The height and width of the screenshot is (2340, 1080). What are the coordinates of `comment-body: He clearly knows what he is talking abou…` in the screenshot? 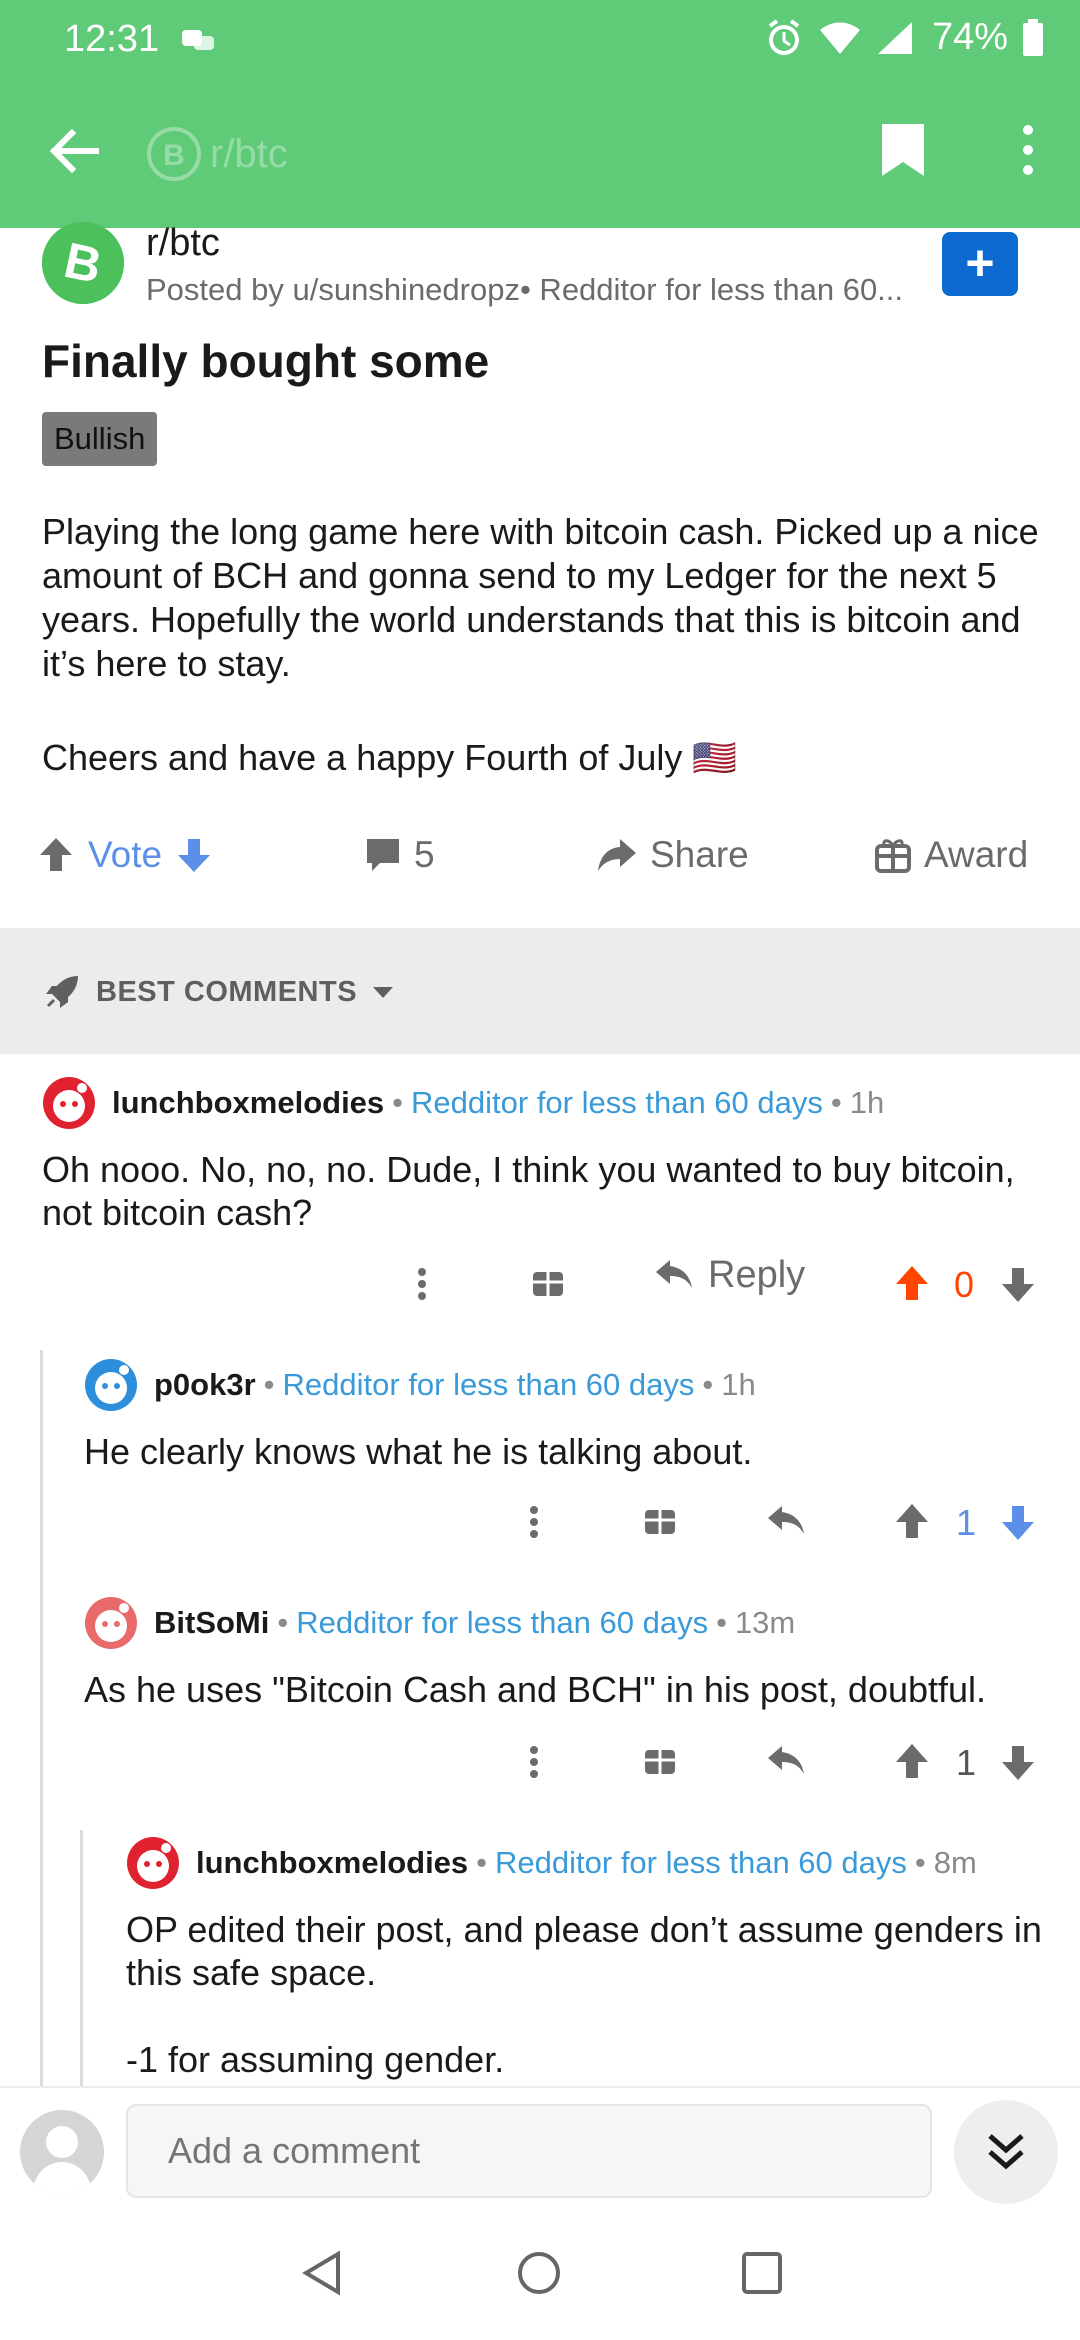 It's located at (418, 1451).